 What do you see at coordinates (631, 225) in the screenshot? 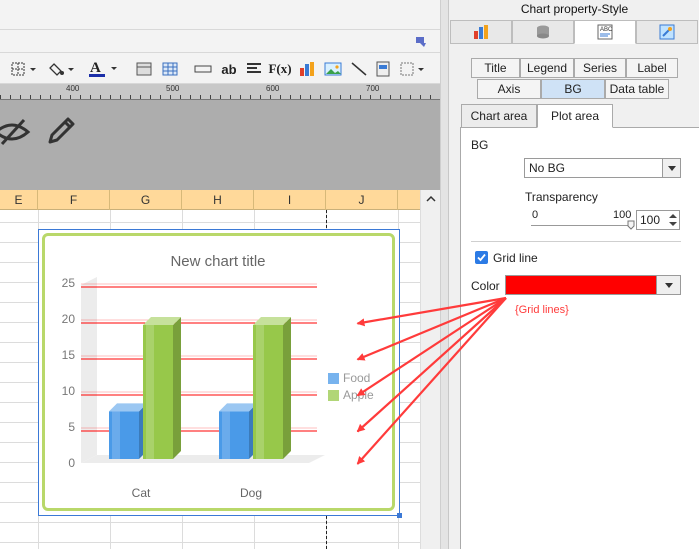
I see `transparency-slider-thumb` at bounding box center [631, 225].